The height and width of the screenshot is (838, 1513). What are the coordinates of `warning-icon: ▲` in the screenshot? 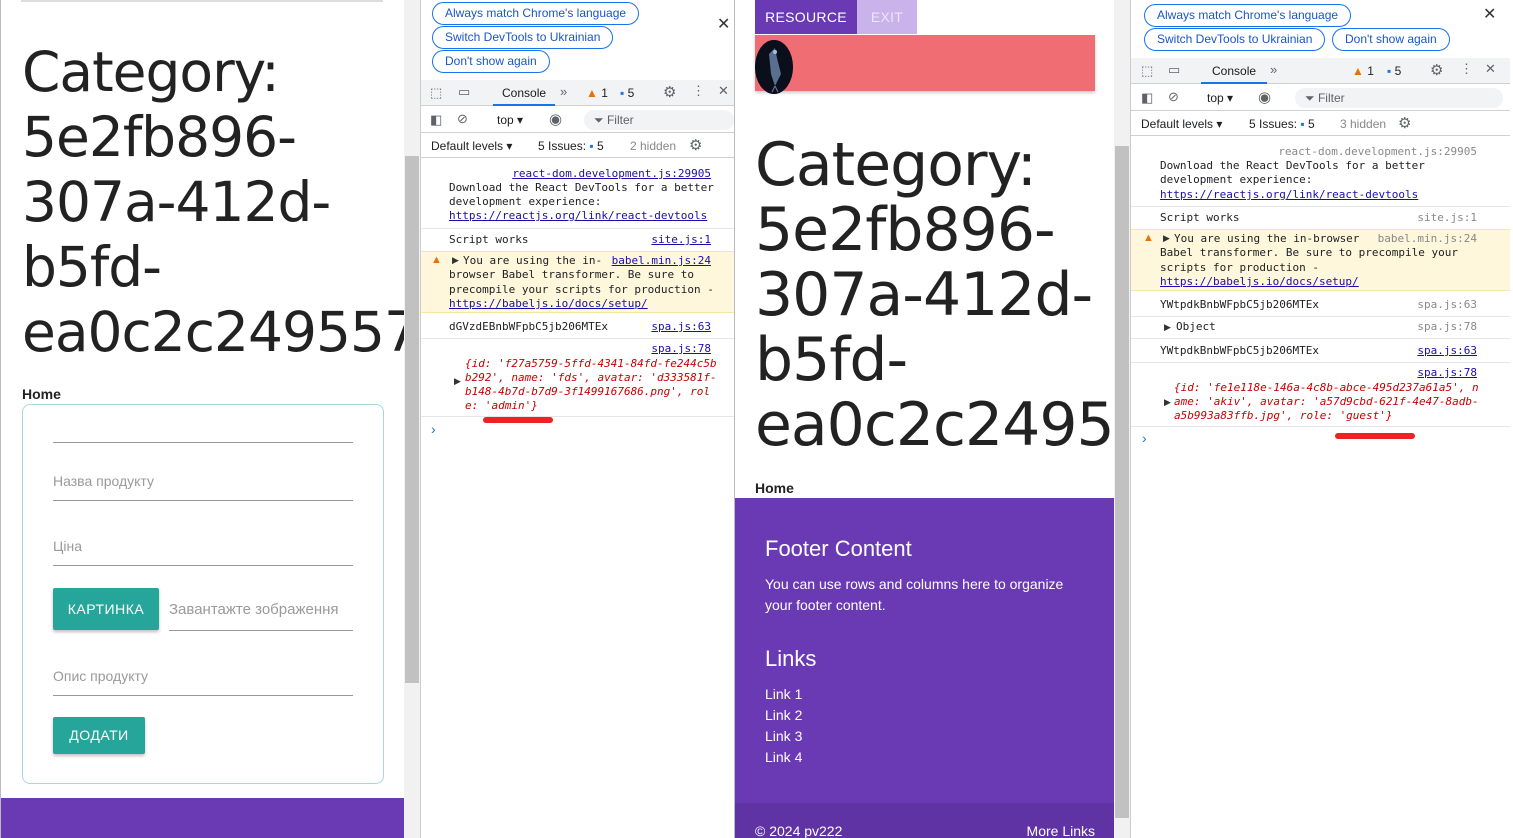 It's located at (1358, 71).